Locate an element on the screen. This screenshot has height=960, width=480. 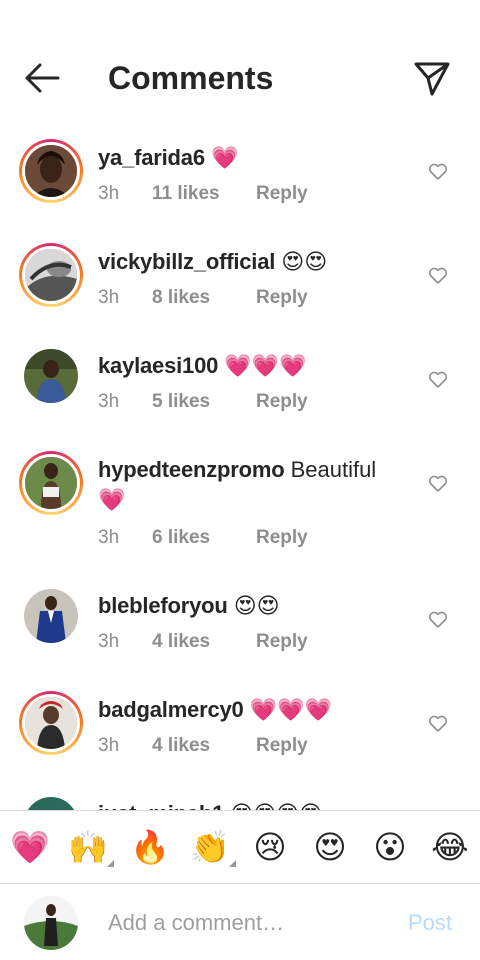
comment-item: ya_farida6 💗 3h 11 likes Reply is located at coordinates (240, 177).